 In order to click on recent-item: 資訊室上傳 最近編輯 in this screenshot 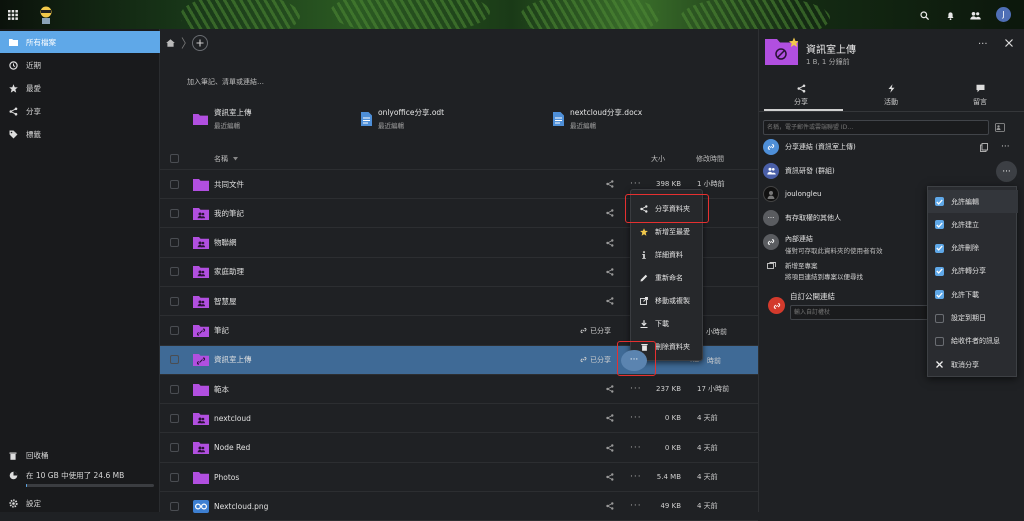, I will do `click(222, 118)`.